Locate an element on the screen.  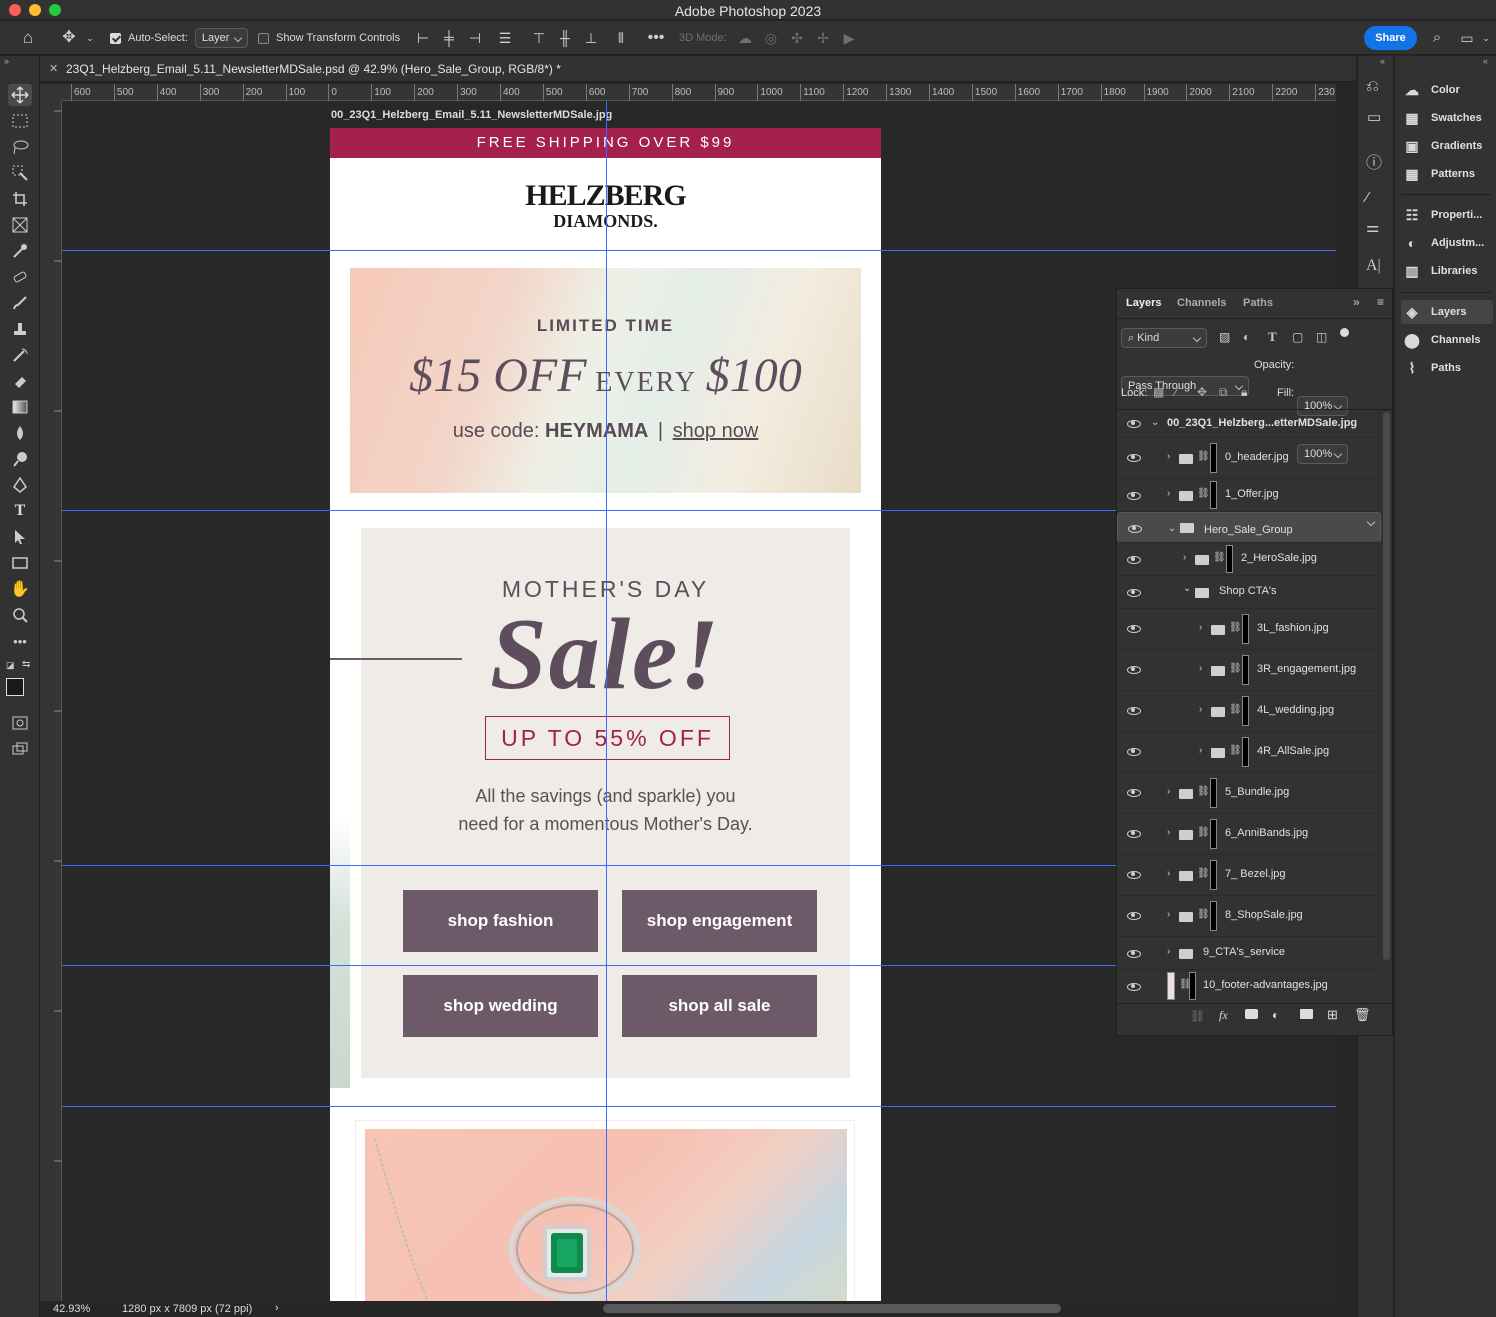
layer-row: ⛓ 10_footer-advantages.jpg is located at coordinates (1249, 985).